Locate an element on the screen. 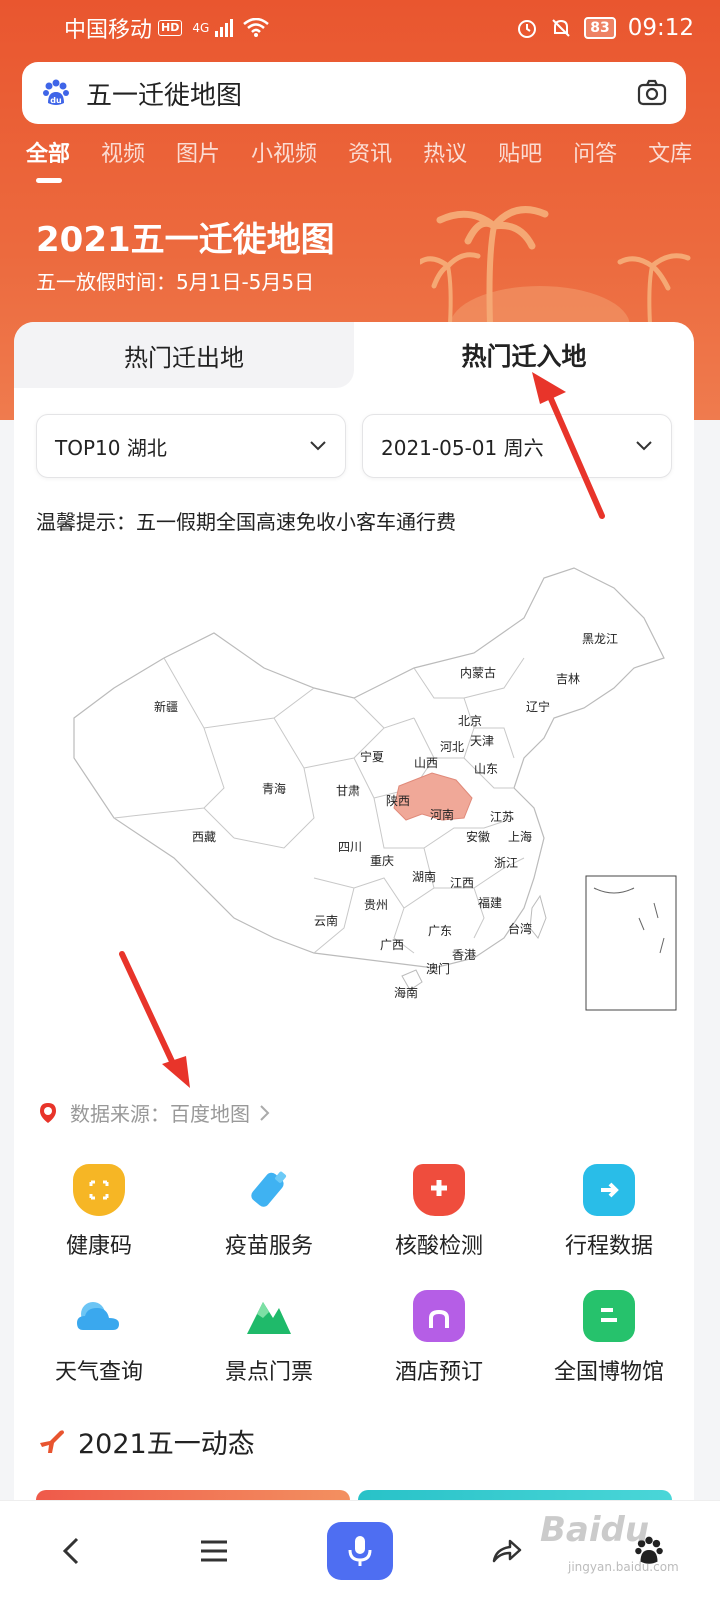 The image size is (720, 1600). date-select: 2021-05-01 周六 is located at coordinates (517, 446).